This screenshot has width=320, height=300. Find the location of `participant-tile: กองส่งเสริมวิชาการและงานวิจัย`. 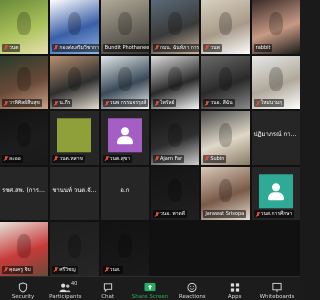

participant-tile: กองส่งเสริมวิชาการและงานวิจัย is located at coordinates (74, 27).